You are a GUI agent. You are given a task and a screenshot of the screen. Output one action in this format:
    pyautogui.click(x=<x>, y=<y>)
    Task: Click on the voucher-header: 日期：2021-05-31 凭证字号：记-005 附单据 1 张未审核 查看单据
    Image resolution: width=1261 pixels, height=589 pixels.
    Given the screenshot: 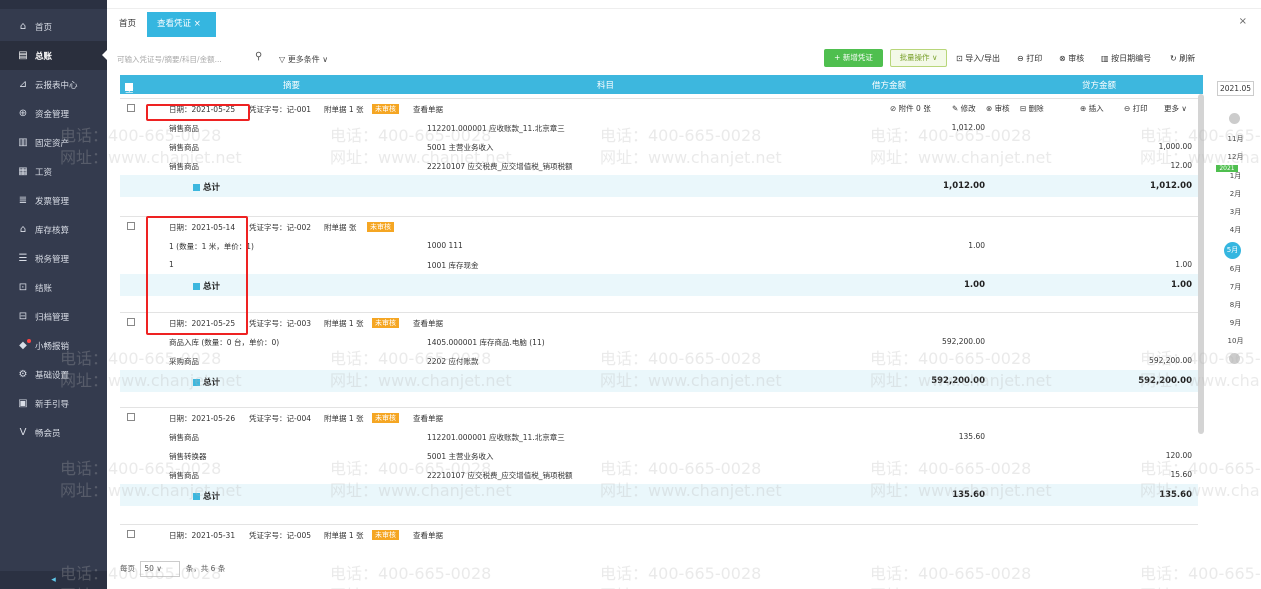 What is the action you would take?
    pyautogui.click(x=659, y=534)
    